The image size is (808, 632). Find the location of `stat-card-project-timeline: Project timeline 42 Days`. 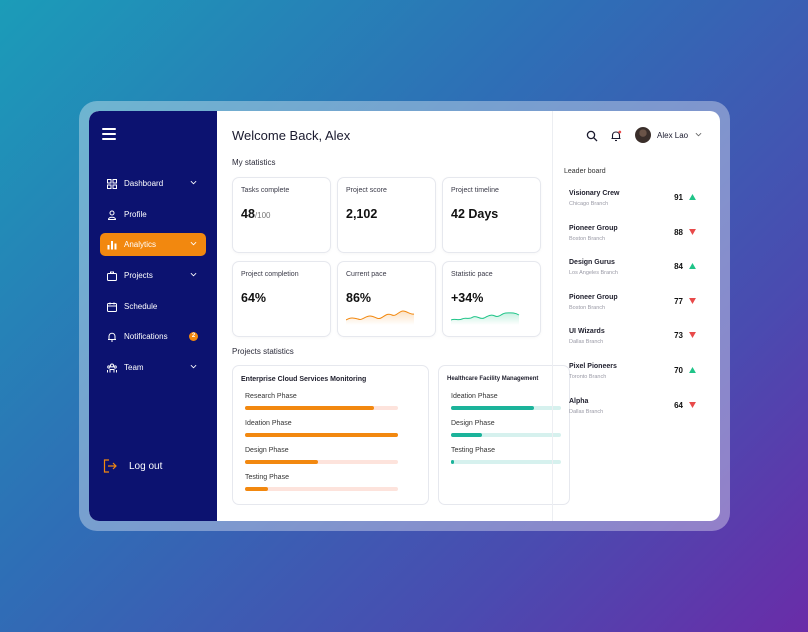

stat-card-project-timeline: Project timeline 42 Days is located at coordinates (491, 215).